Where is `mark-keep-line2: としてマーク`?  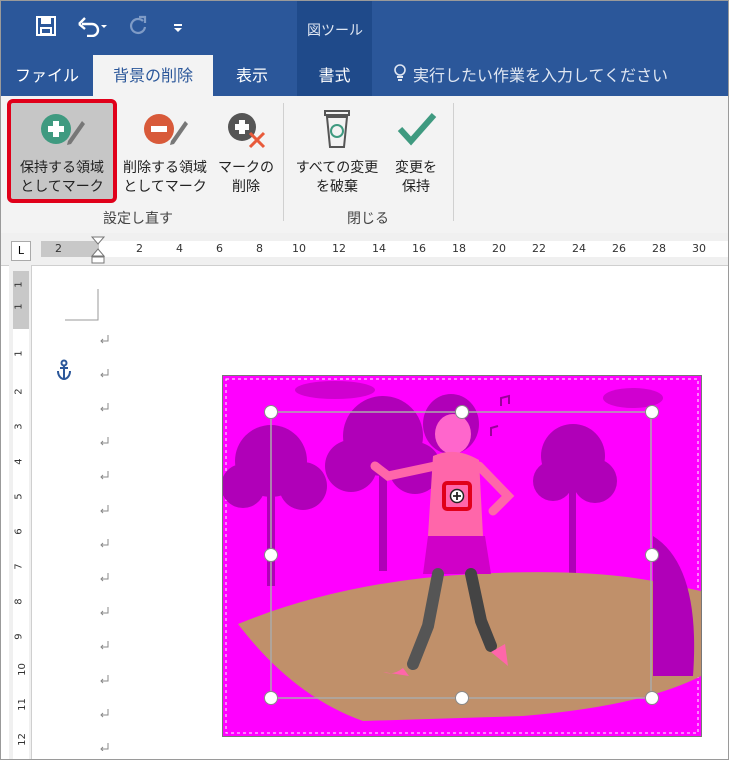
mark-keep-line2: としてマーク is located at coordinates (62, 187).